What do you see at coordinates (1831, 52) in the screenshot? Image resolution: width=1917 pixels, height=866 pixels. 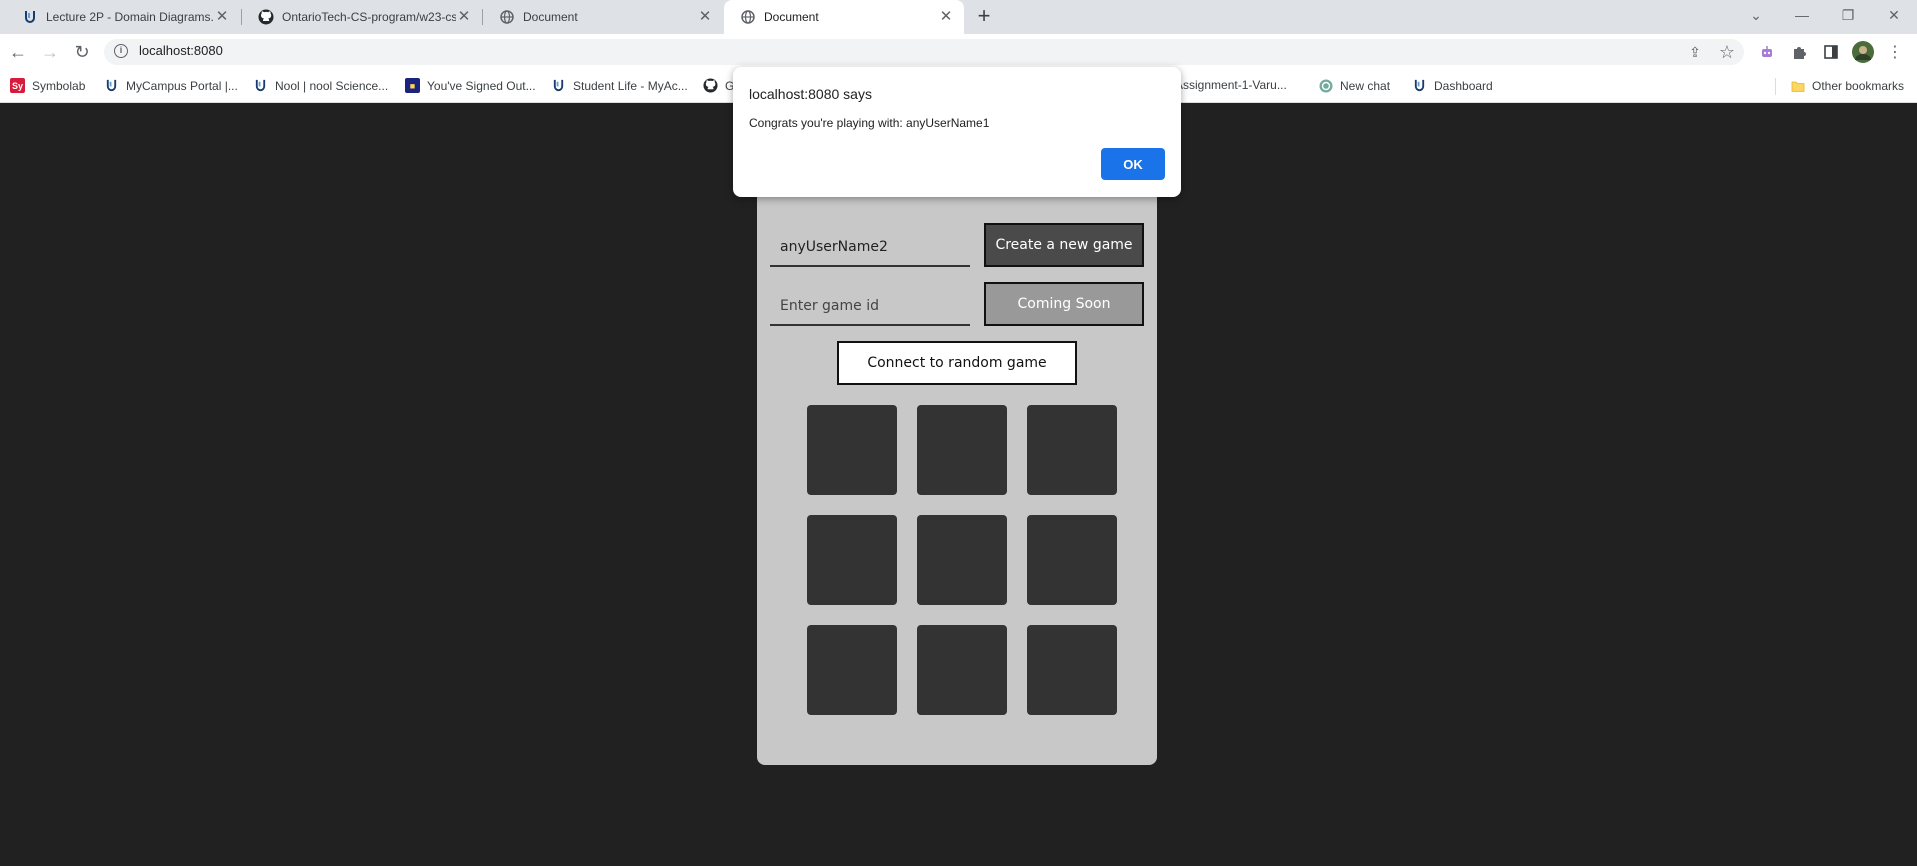 I see `side-panel-icon` at bounding box center [1831, 52].